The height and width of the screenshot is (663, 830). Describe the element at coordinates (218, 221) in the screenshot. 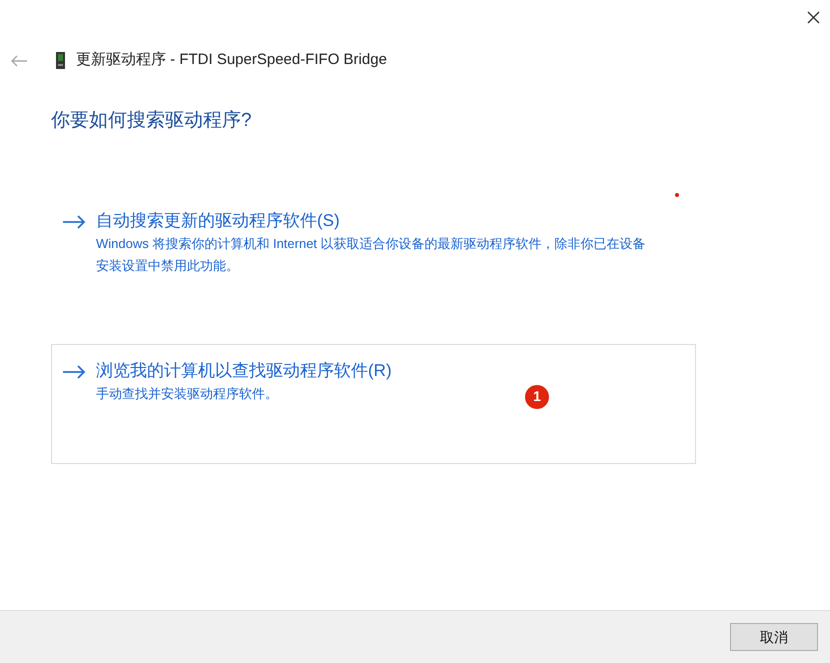

I see `option-title: 自动搜索更新的驱动程序软件(S)` at that location.